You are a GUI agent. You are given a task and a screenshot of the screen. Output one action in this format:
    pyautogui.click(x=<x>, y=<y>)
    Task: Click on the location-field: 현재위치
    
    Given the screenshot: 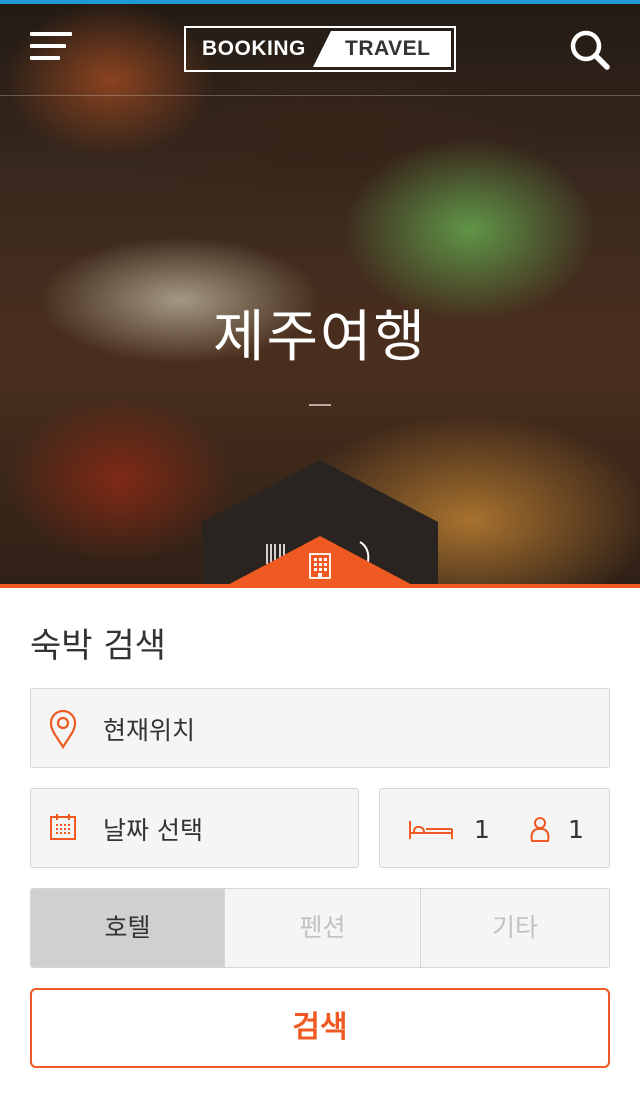 What is the action you would take?
    pyautogui.click(x=320, y=728)
    